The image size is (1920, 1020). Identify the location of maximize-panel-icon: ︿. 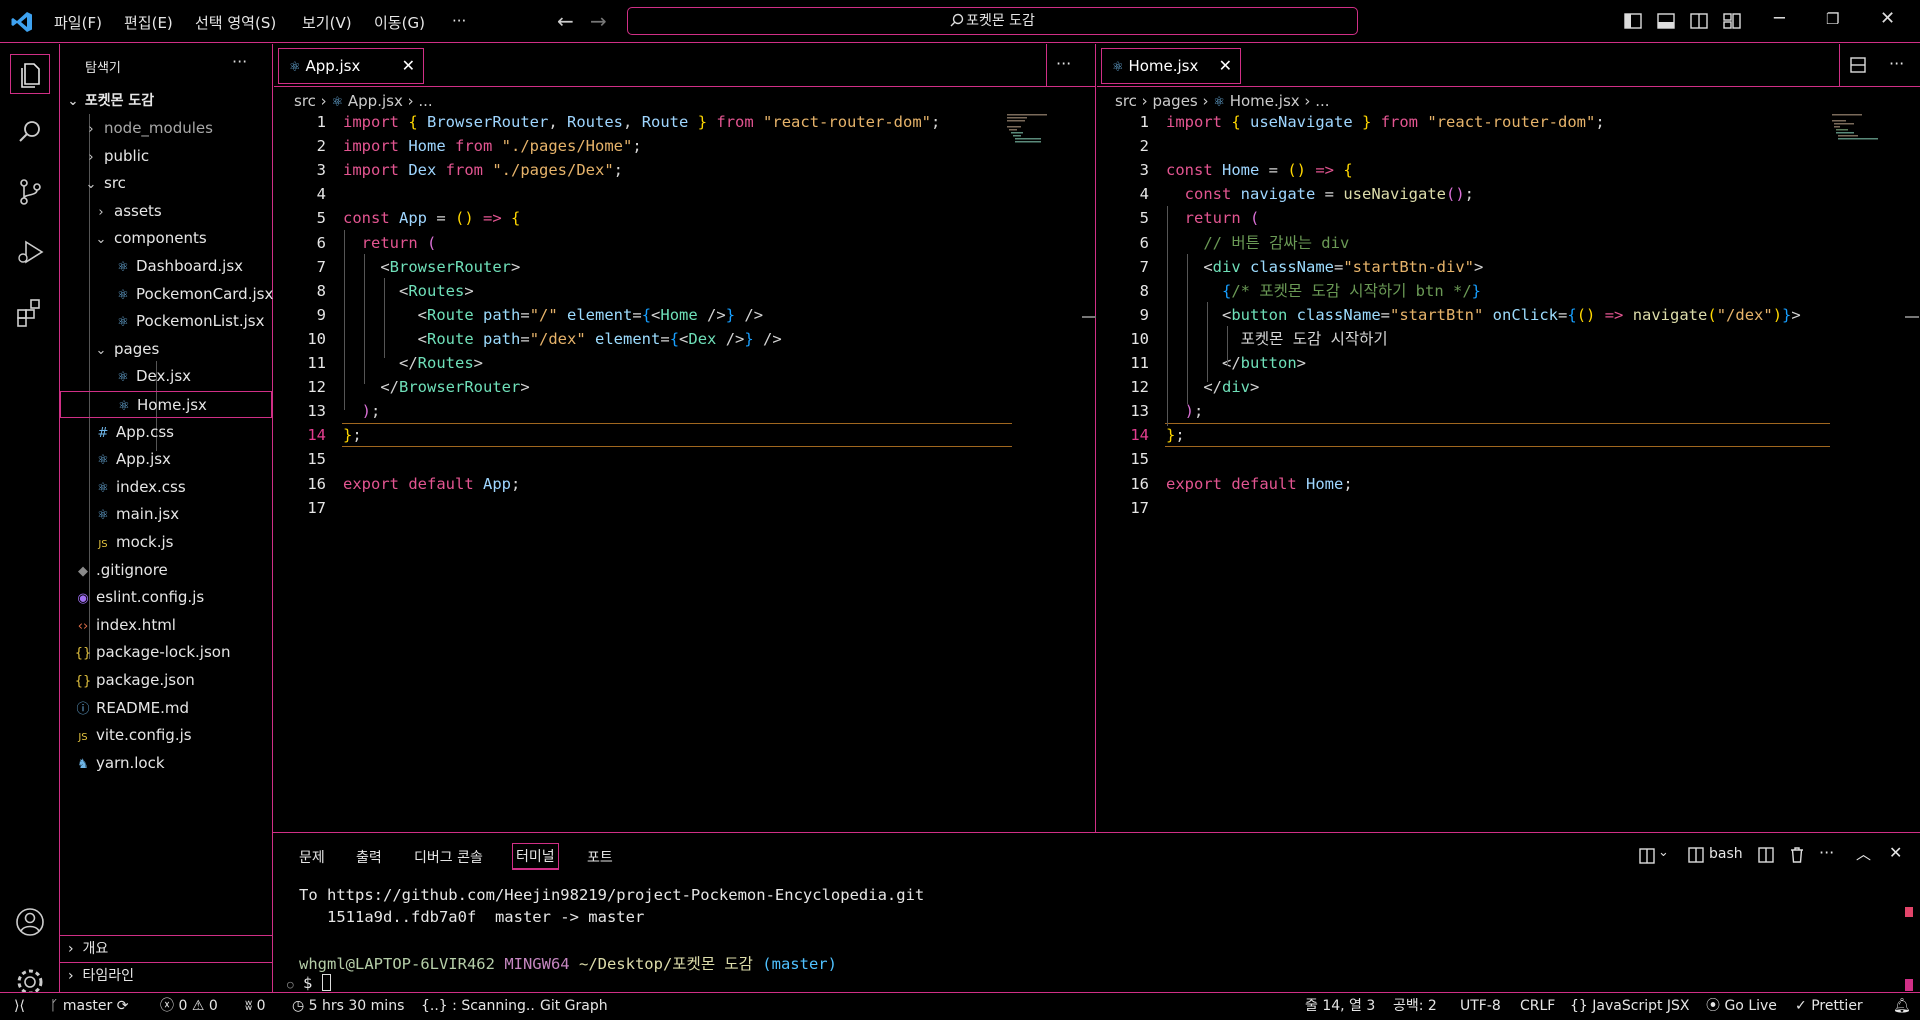
(1863, 853).